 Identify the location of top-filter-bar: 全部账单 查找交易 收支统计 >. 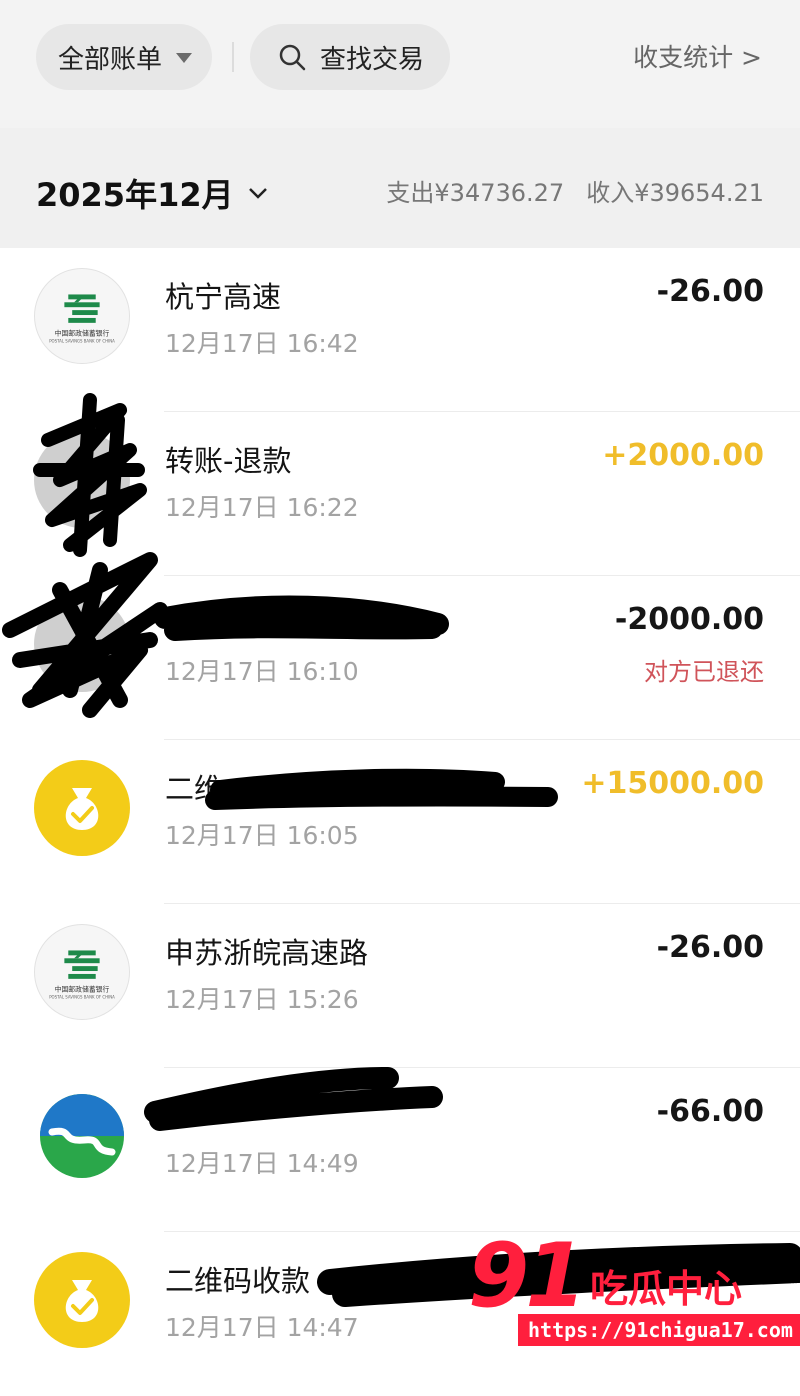
(400, 64).